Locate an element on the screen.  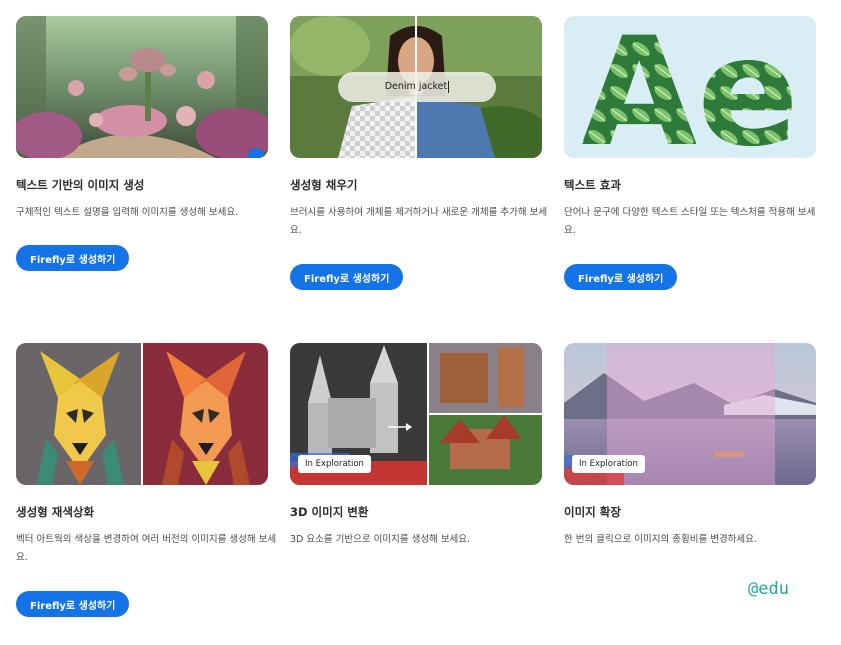
leaf-letters-image: Ae is located at coordinates (690, 87).